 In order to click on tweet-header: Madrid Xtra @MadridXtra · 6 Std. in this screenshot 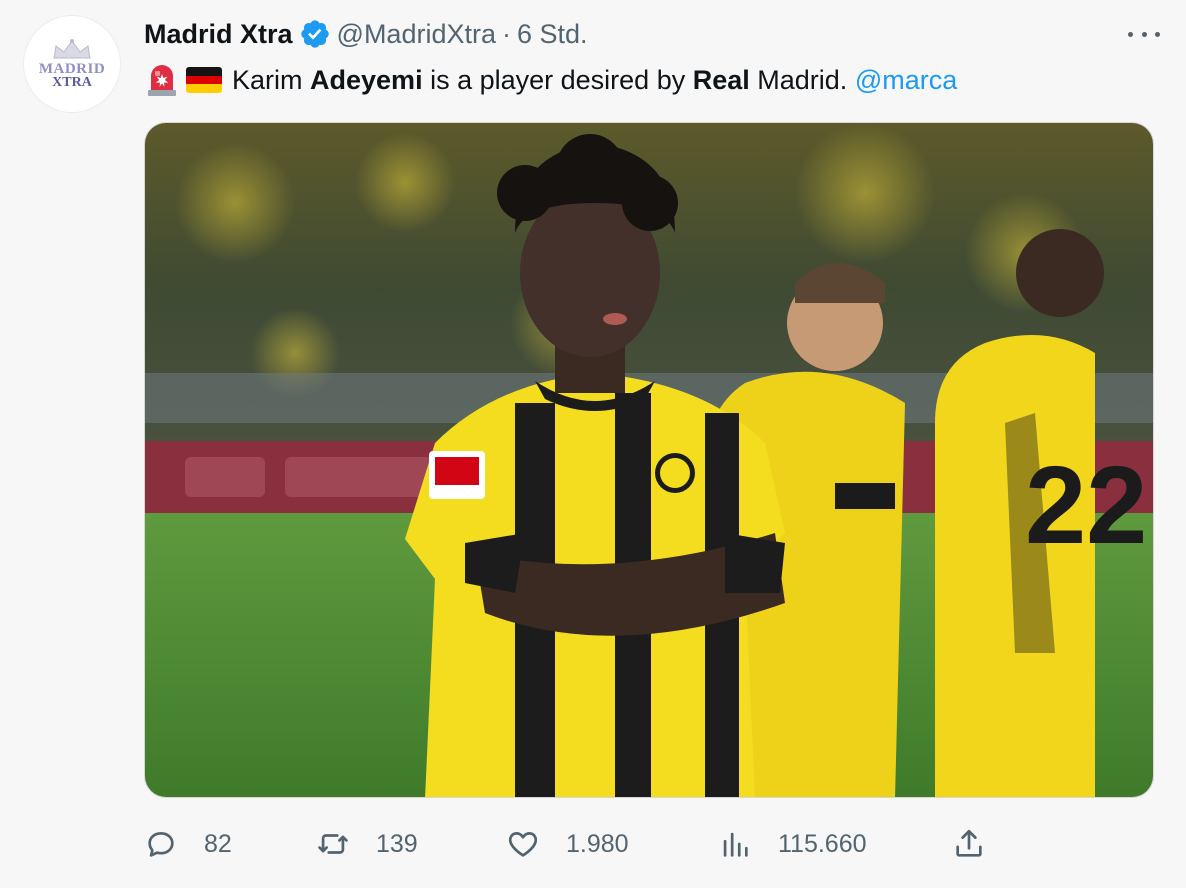, I will do `click(366, 34)`.